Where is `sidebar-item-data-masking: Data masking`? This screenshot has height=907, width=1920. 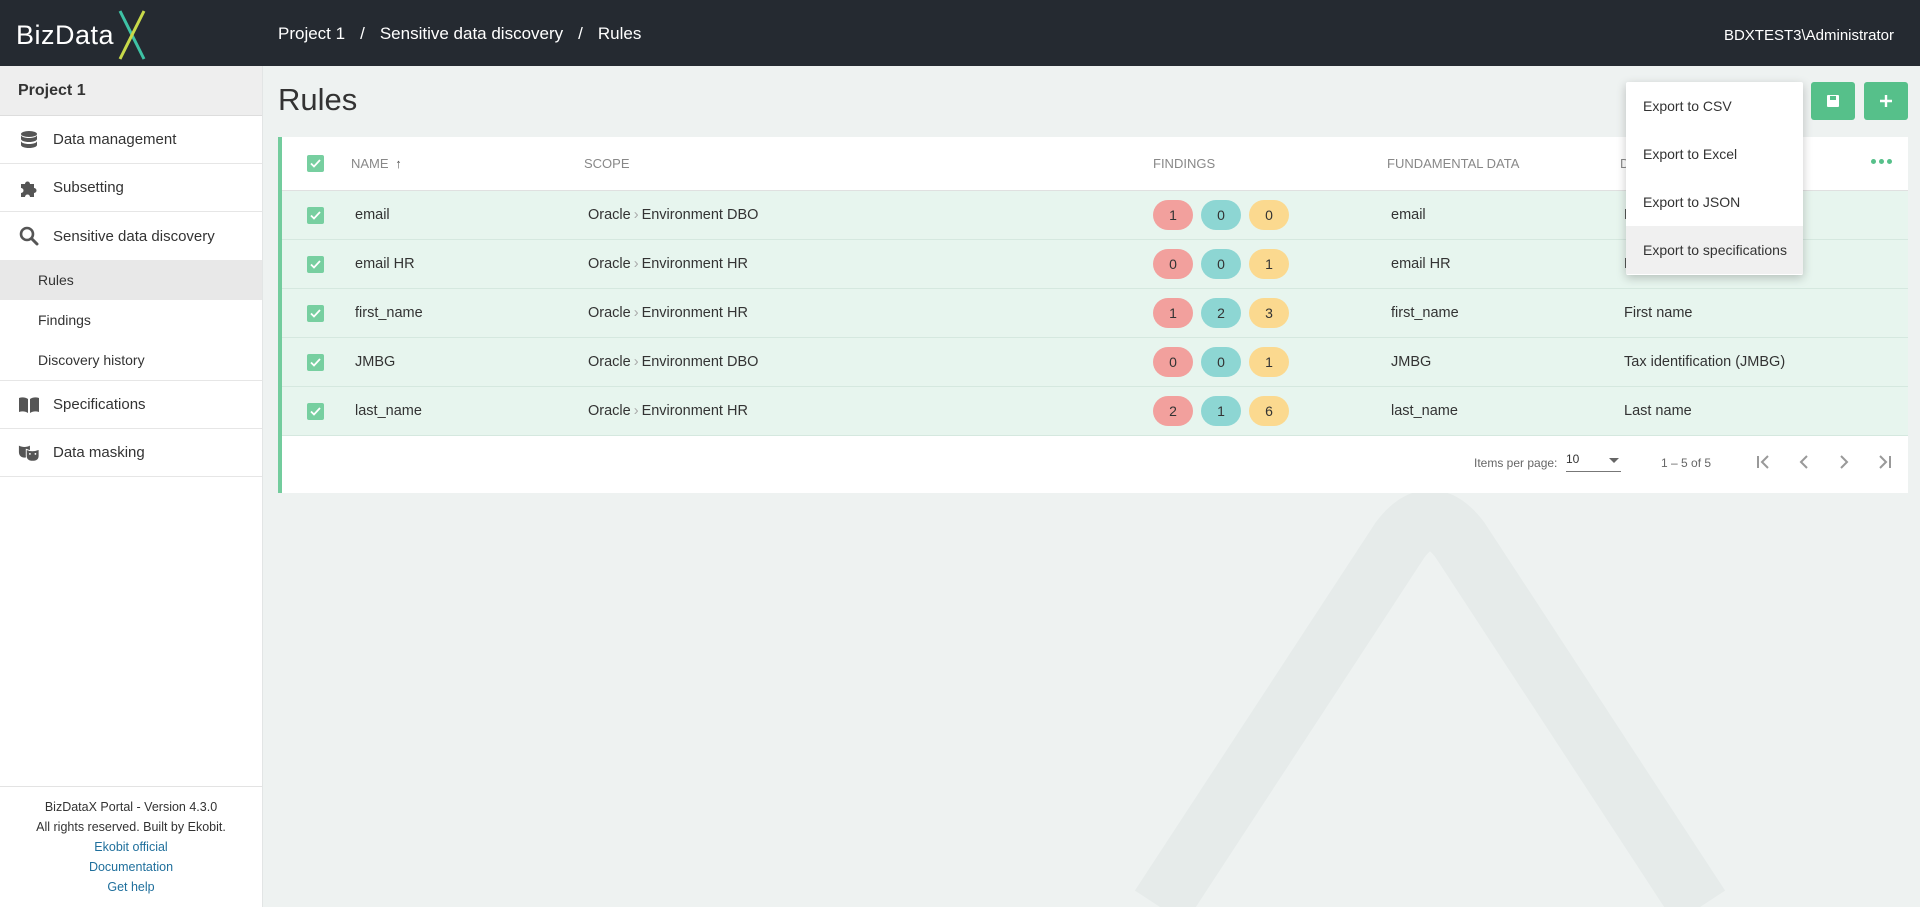
sidebar-item-data-masking: Data masking is located at coordinates (131, 453).